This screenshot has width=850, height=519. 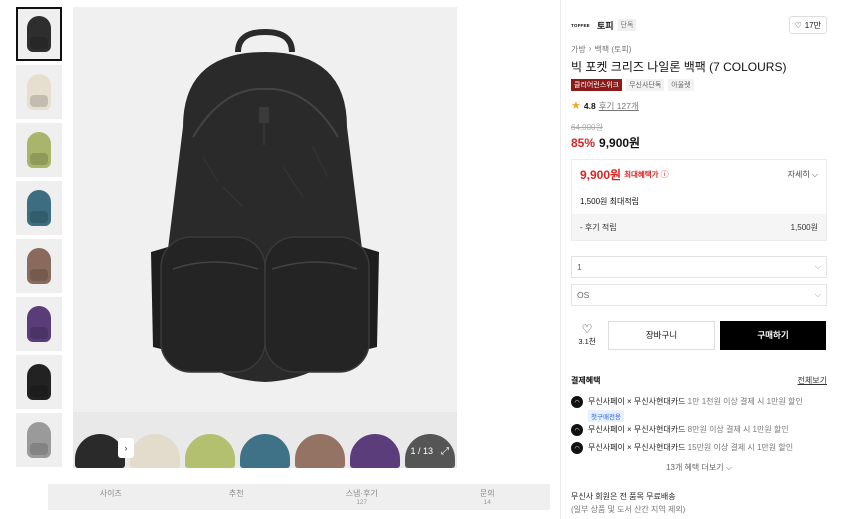 What do you see at coordinates (627, 25) in the screenshot?
I see `exclusive-badge: 단독` at bounding box center [627, 25].